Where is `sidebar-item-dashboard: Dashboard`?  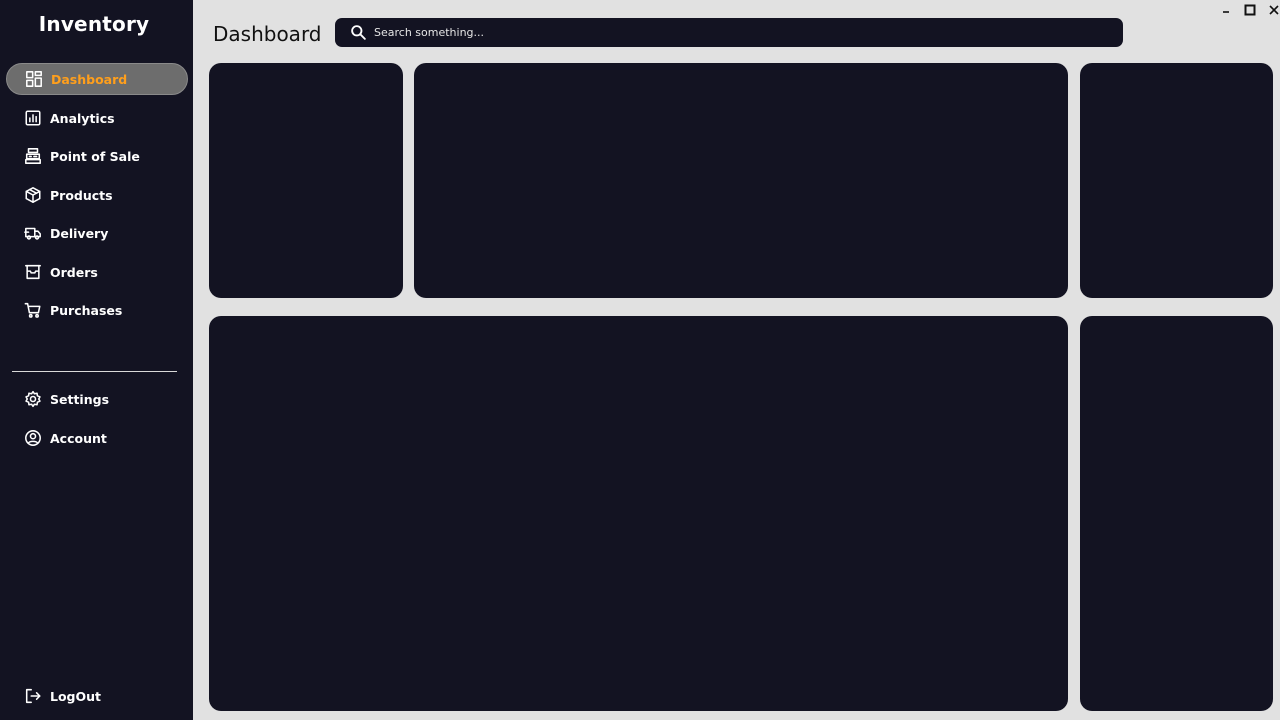
sidebar-item-dashboard: Dashboard is located at coordinates (97, 79).